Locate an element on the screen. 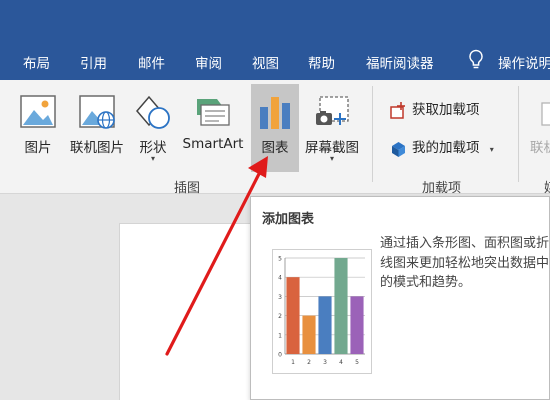 The height and width of the screenshot is (400, 550). pictures-button: 图片 is located at coordinates (38, 128).